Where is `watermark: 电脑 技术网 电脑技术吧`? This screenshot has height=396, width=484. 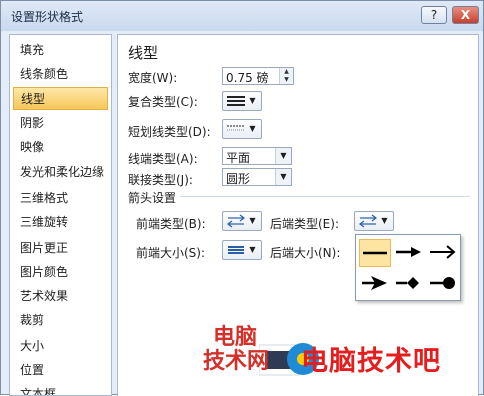 watermark: 电脑 技术网 电脑技术吧 is located at coordinates (342, 357).